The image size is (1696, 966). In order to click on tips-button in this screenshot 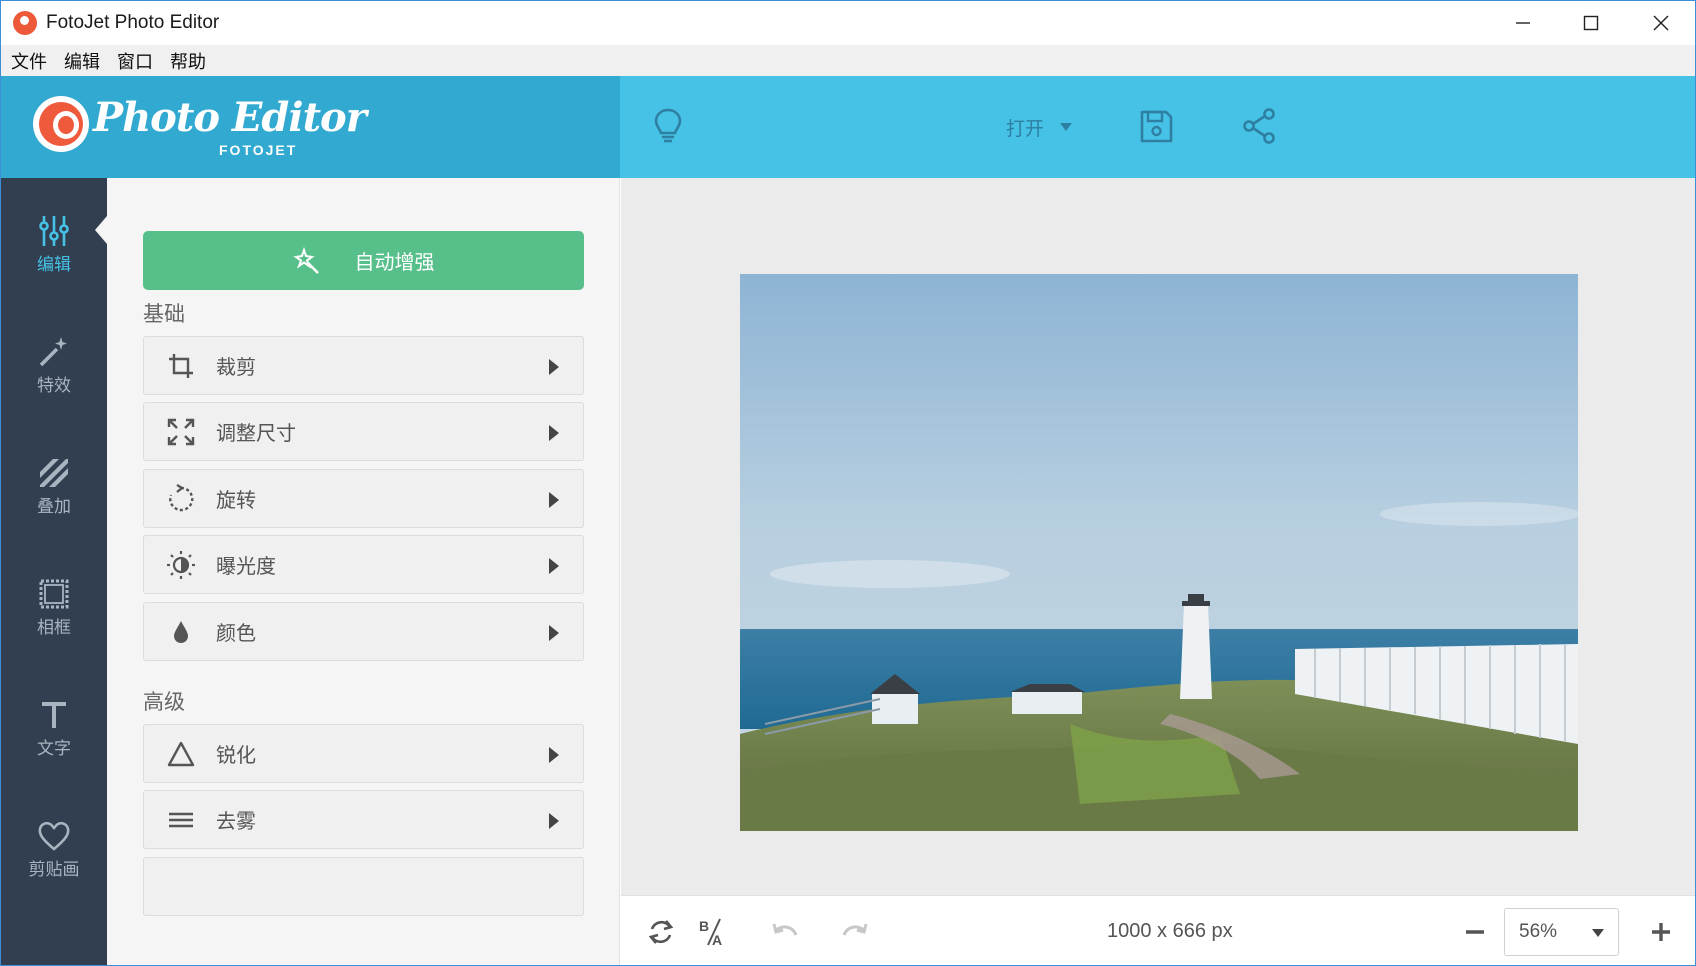, I will do `click(668, 126)`.